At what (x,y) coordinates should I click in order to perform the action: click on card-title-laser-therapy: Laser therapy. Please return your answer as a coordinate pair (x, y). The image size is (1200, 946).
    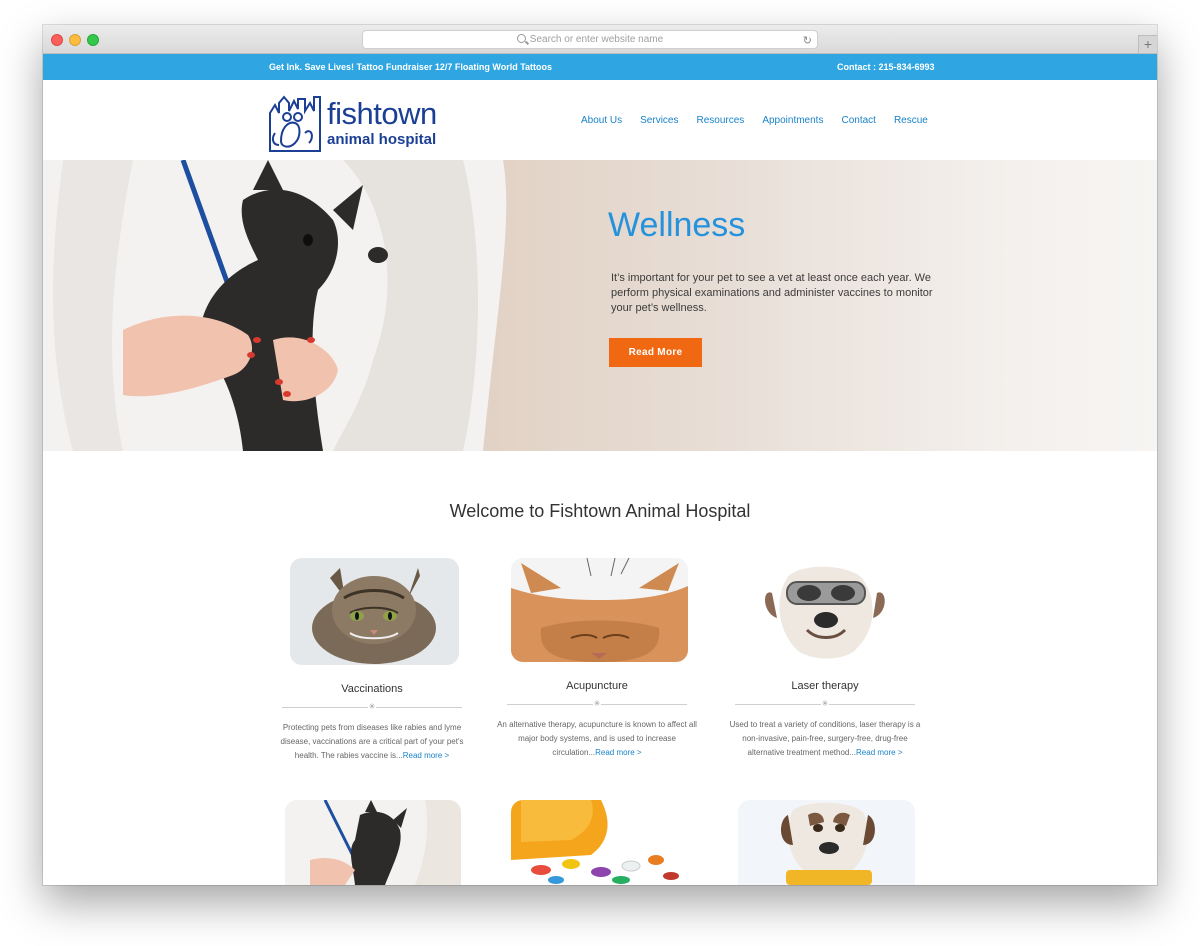
    Looking at the image, I should click on (825, 686).